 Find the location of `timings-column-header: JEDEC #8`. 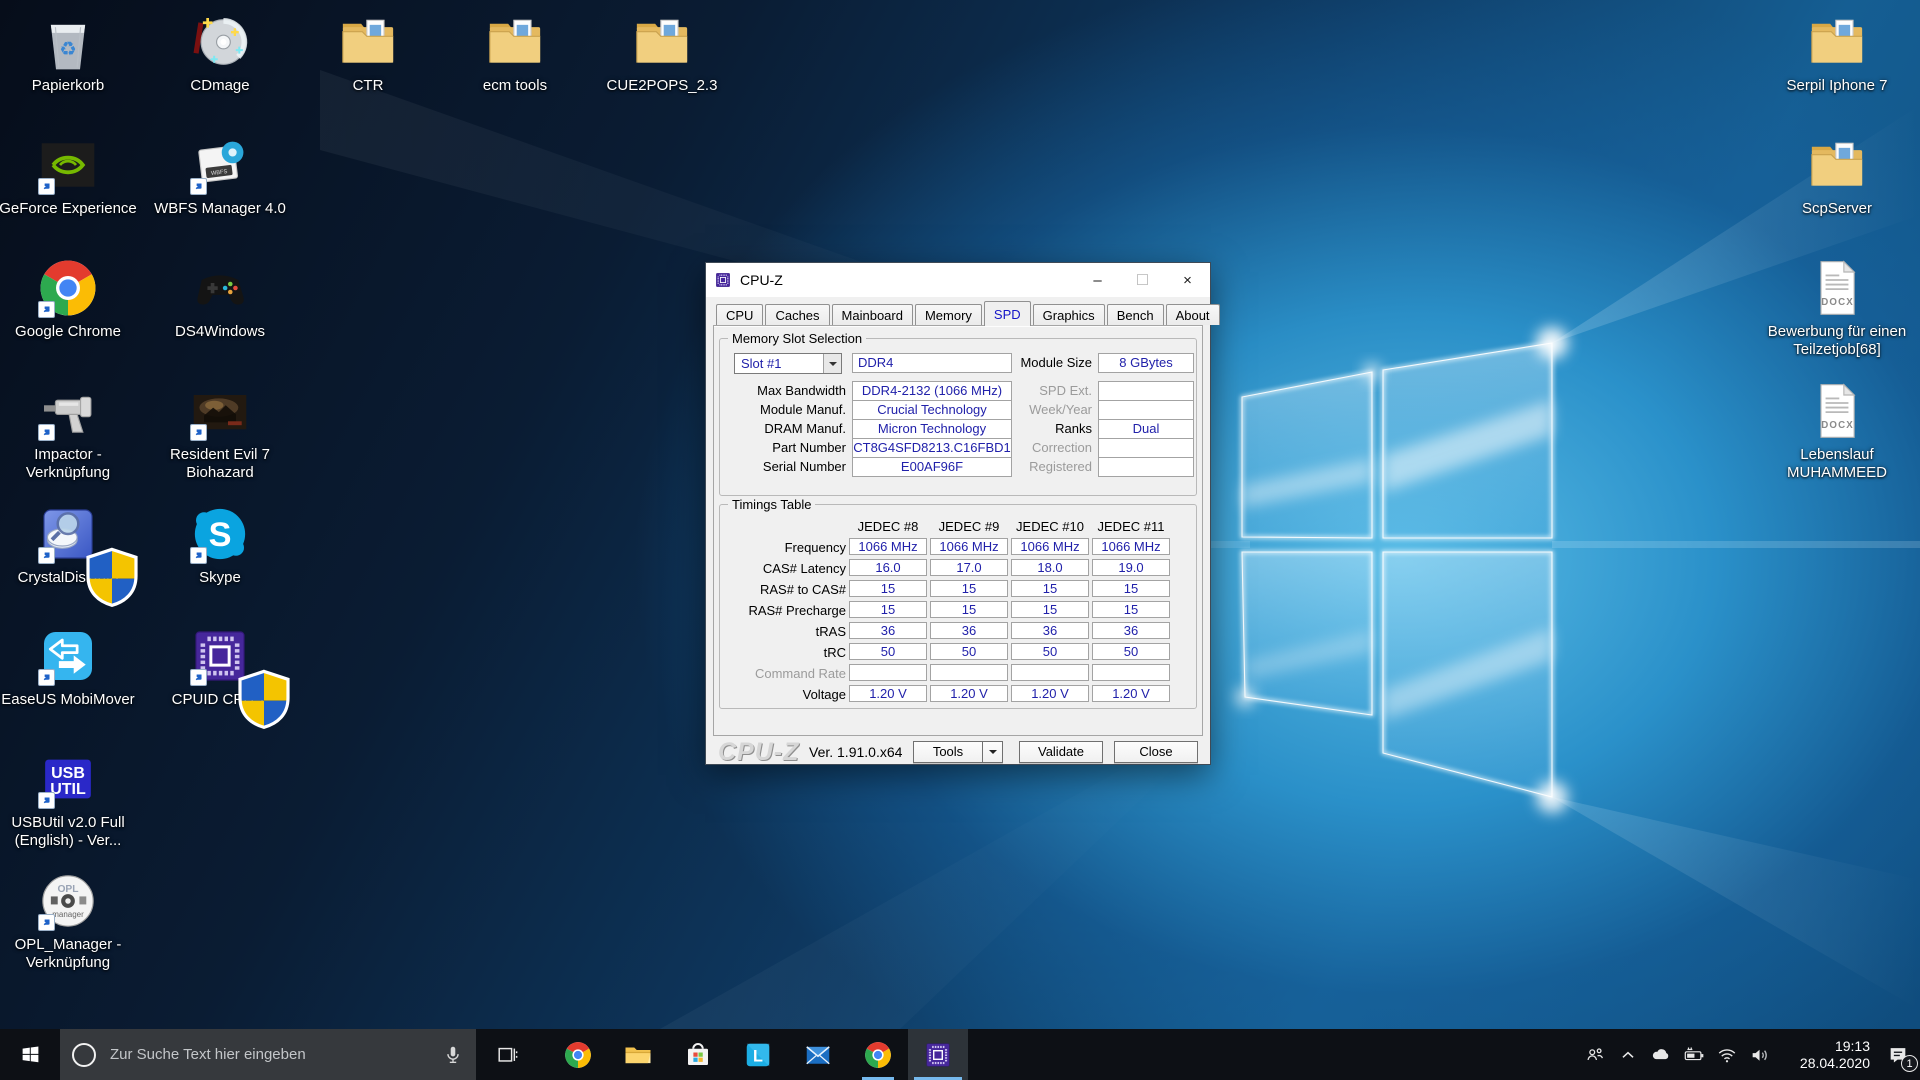

timings-column-header: JEDEC #8 is located at coordinates (888, 526).